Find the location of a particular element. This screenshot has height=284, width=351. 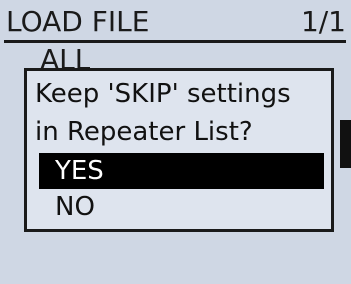

dialog-message-line-1: Keep 'SKIP' settings is located at coordinates (163, 94).